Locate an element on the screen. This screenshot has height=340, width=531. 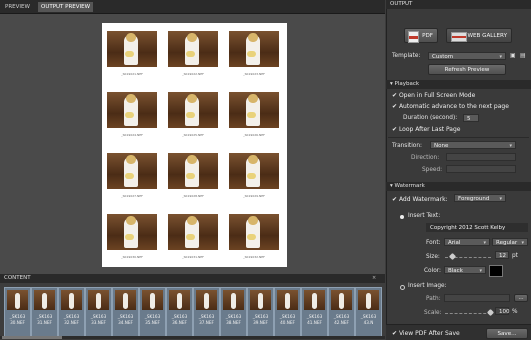
insert-image-label: Insert Image: is located at coordinates (427, 286).